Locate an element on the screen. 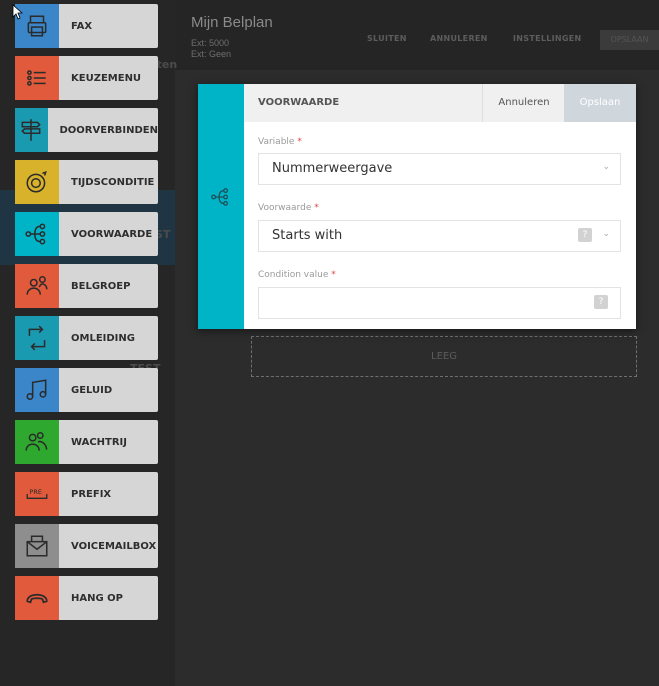  signpost-icon is located at coordinates (31, 130).